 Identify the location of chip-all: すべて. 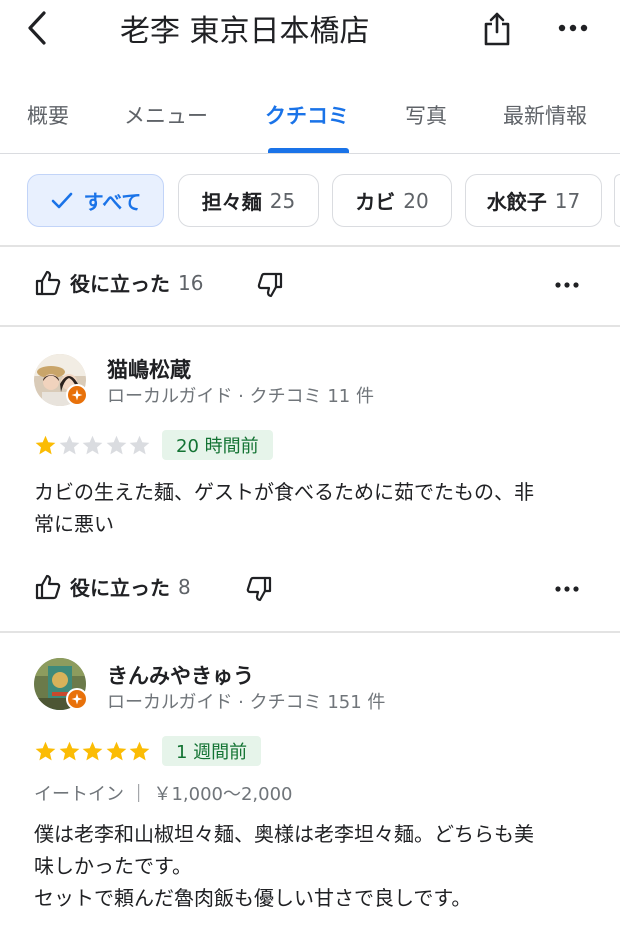
(95, 200).